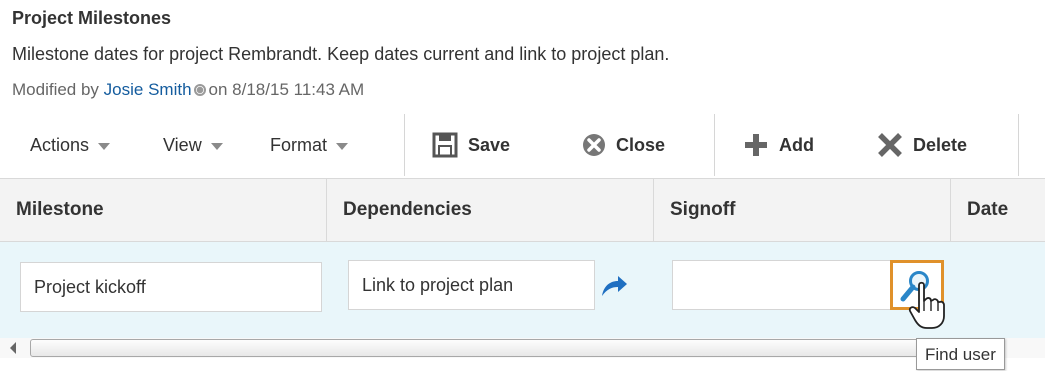  I want to click on close-button-label: Close, so click(641, 144).